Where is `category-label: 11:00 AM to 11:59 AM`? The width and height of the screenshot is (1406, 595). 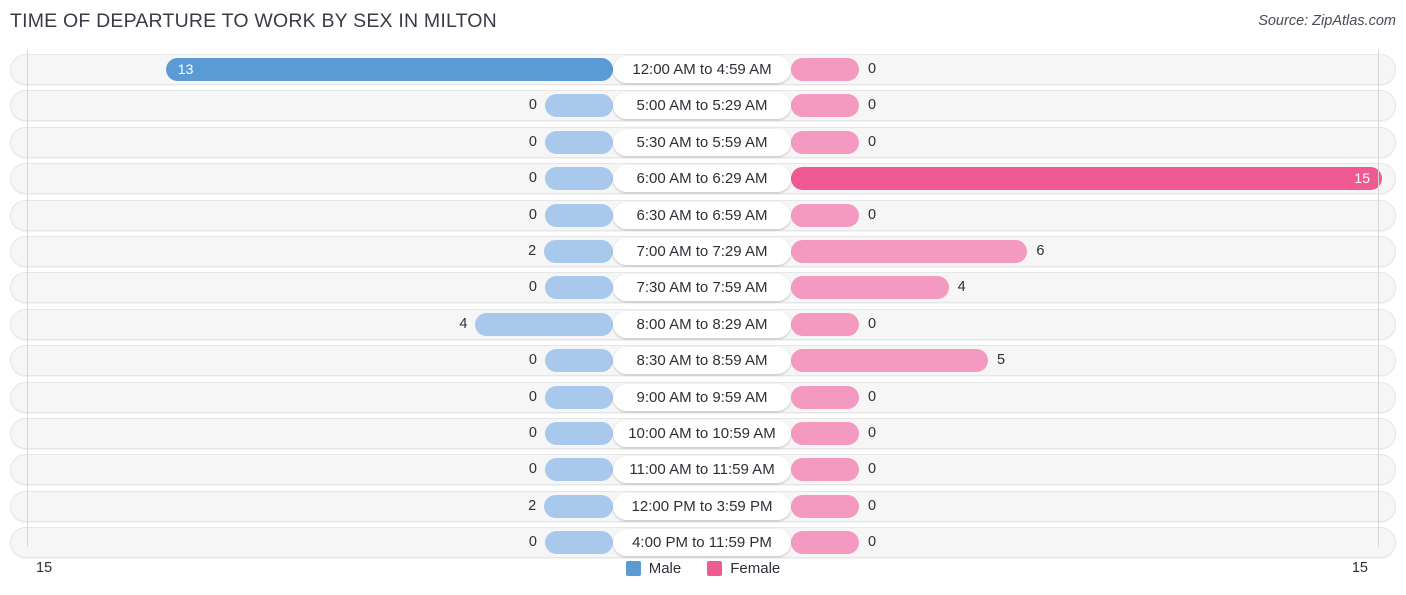 category-label: 11:00 AM to 11:59 AM is located at coordinates (702, 470).